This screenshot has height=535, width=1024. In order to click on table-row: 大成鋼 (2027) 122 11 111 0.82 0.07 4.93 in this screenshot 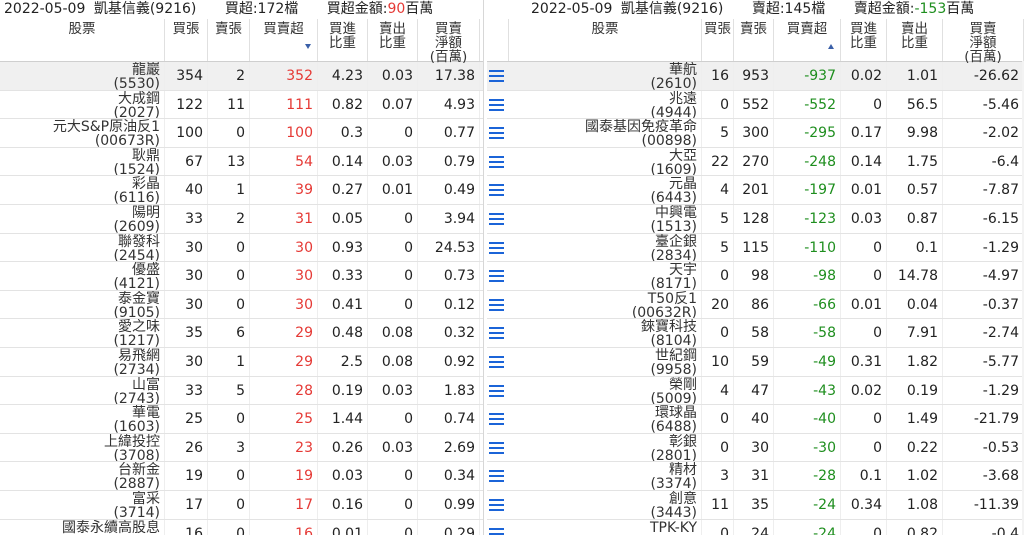, I will do `click(241, 105)`.